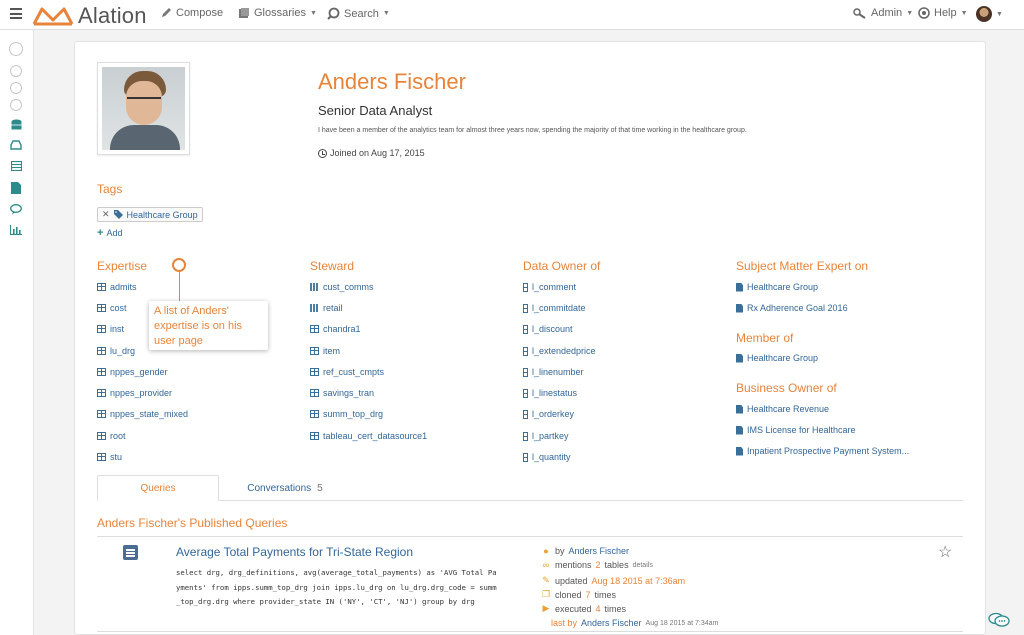 The width and height of the screenshot is (1024, 635). I want to click on expertise-item: nppes_state_mixed, so click(142, 414).